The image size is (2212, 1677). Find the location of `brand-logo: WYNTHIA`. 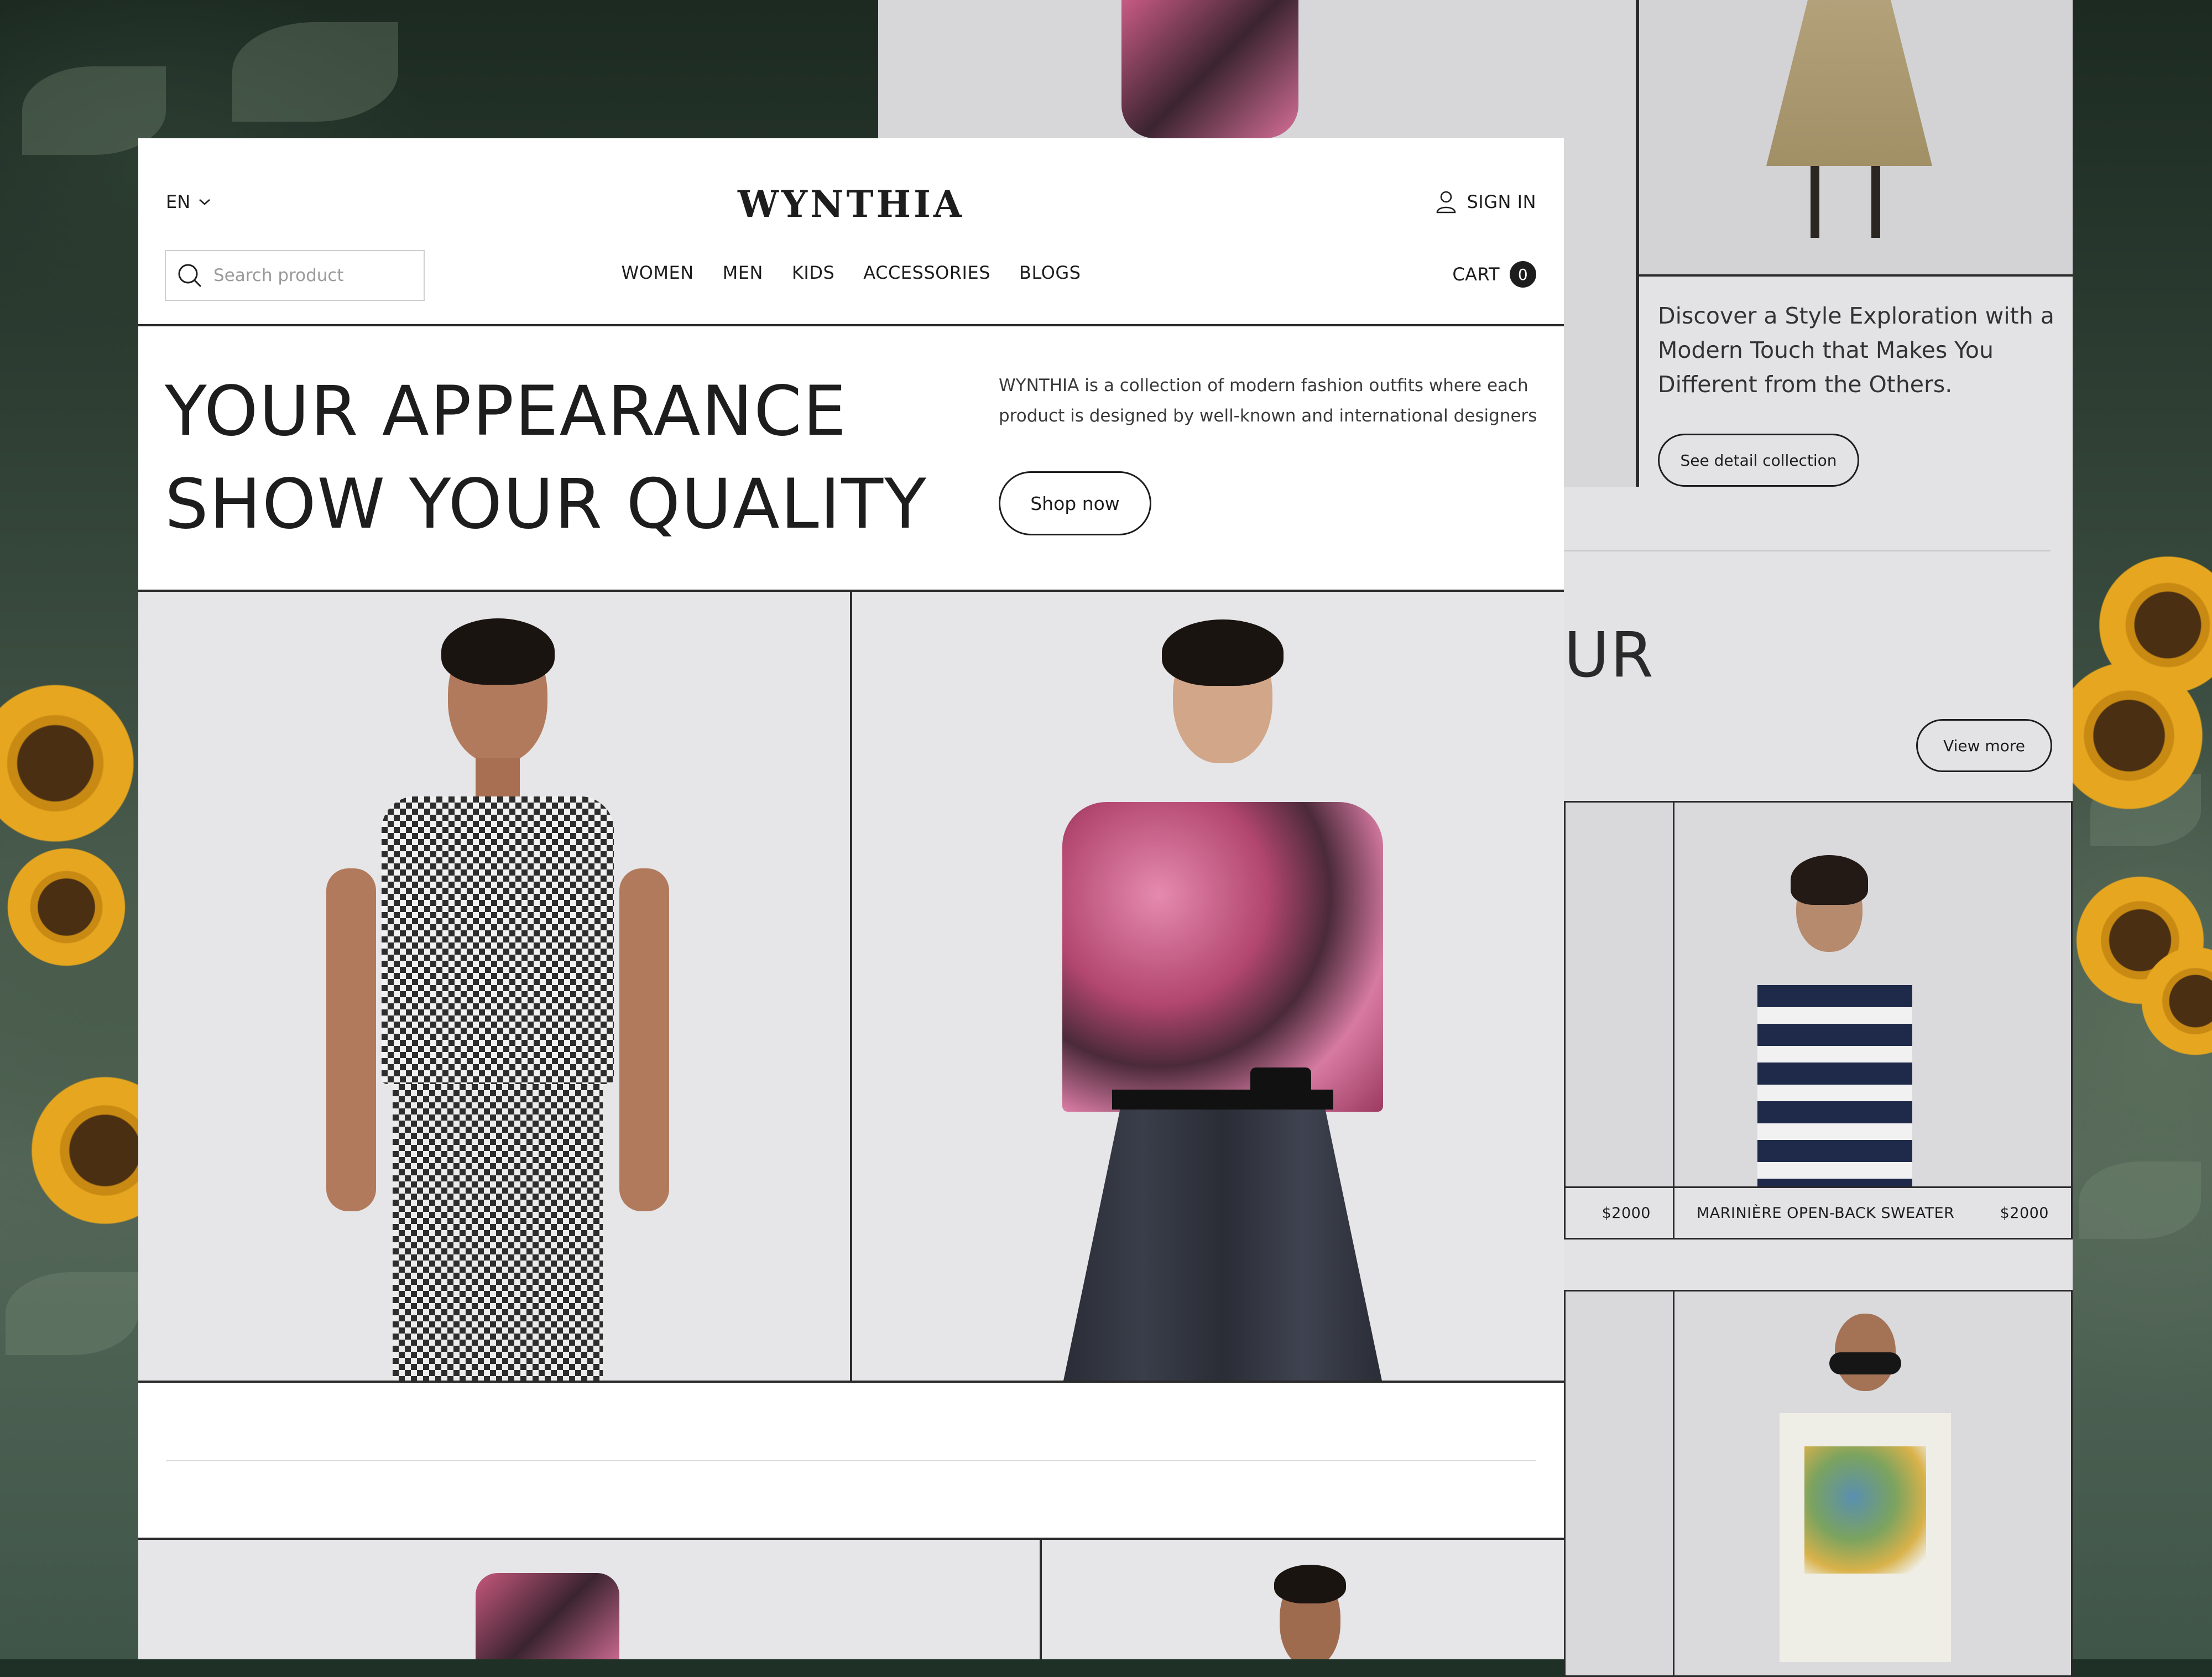

brand-logo: WYNTHIA is located at coordinates (851, 204).